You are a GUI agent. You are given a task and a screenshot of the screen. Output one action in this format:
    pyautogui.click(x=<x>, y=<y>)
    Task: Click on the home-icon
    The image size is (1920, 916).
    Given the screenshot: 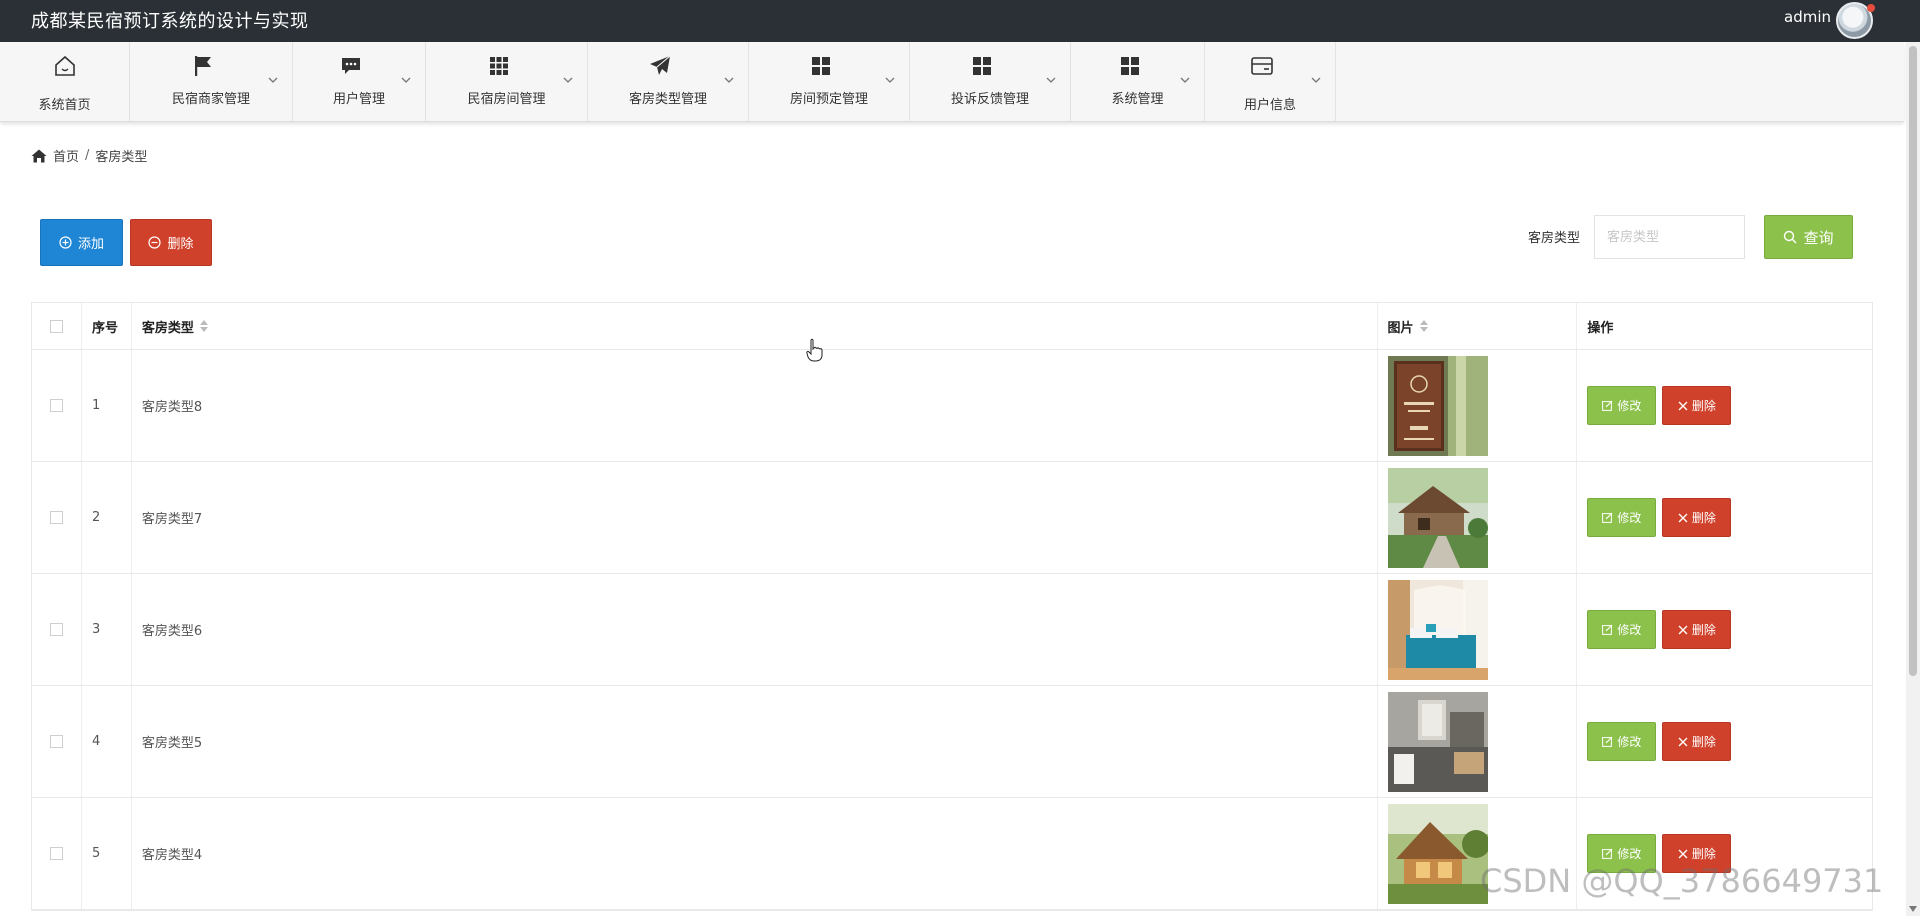 What is the action you would take?
    pyautogui.click(x=39, y=155)
    